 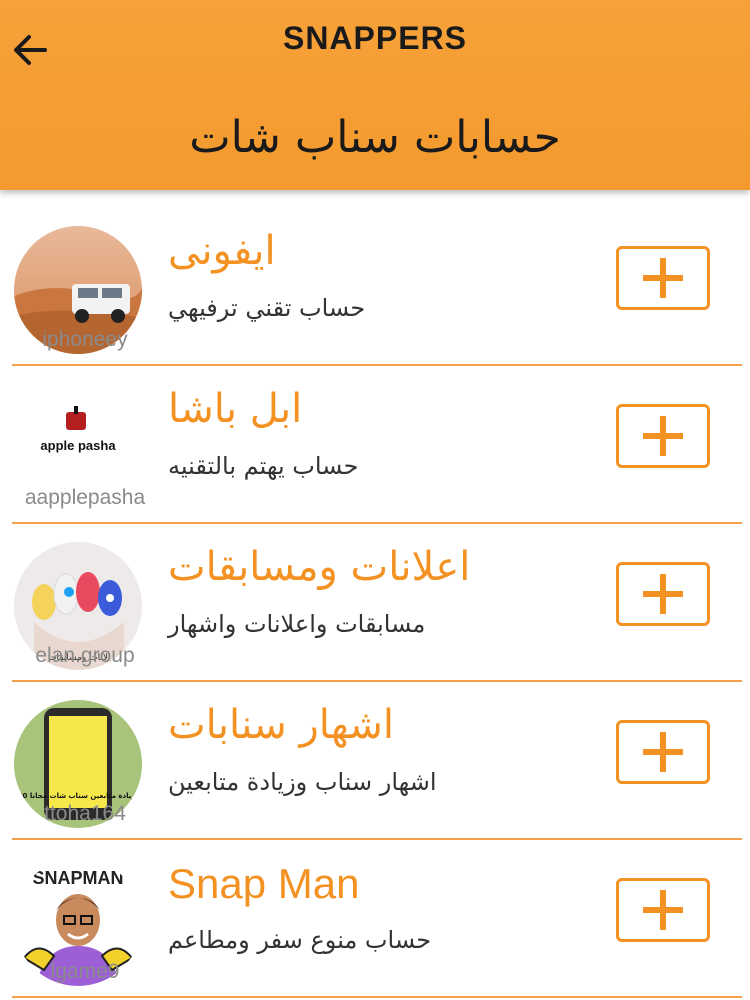 I want to click on account-handle: elan.group, so click(x=85, y=655).